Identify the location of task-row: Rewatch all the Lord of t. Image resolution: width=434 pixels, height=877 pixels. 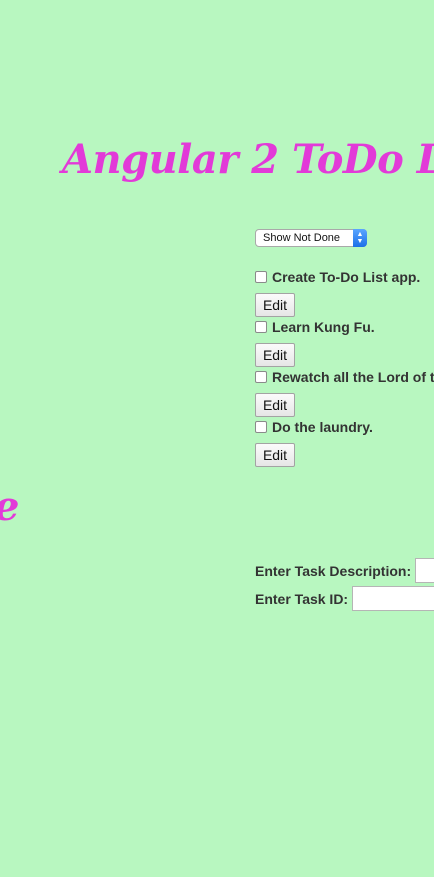
(344, 377).